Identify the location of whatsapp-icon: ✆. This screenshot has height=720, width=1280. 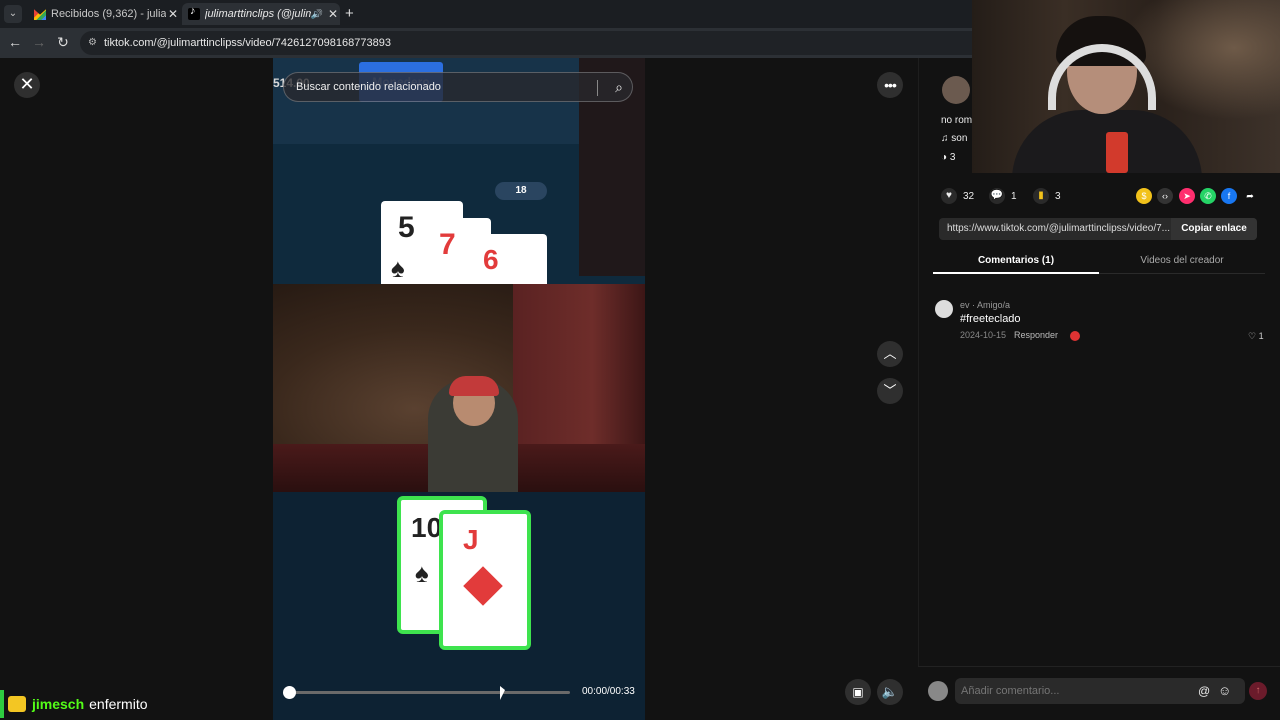
(1208, 196).